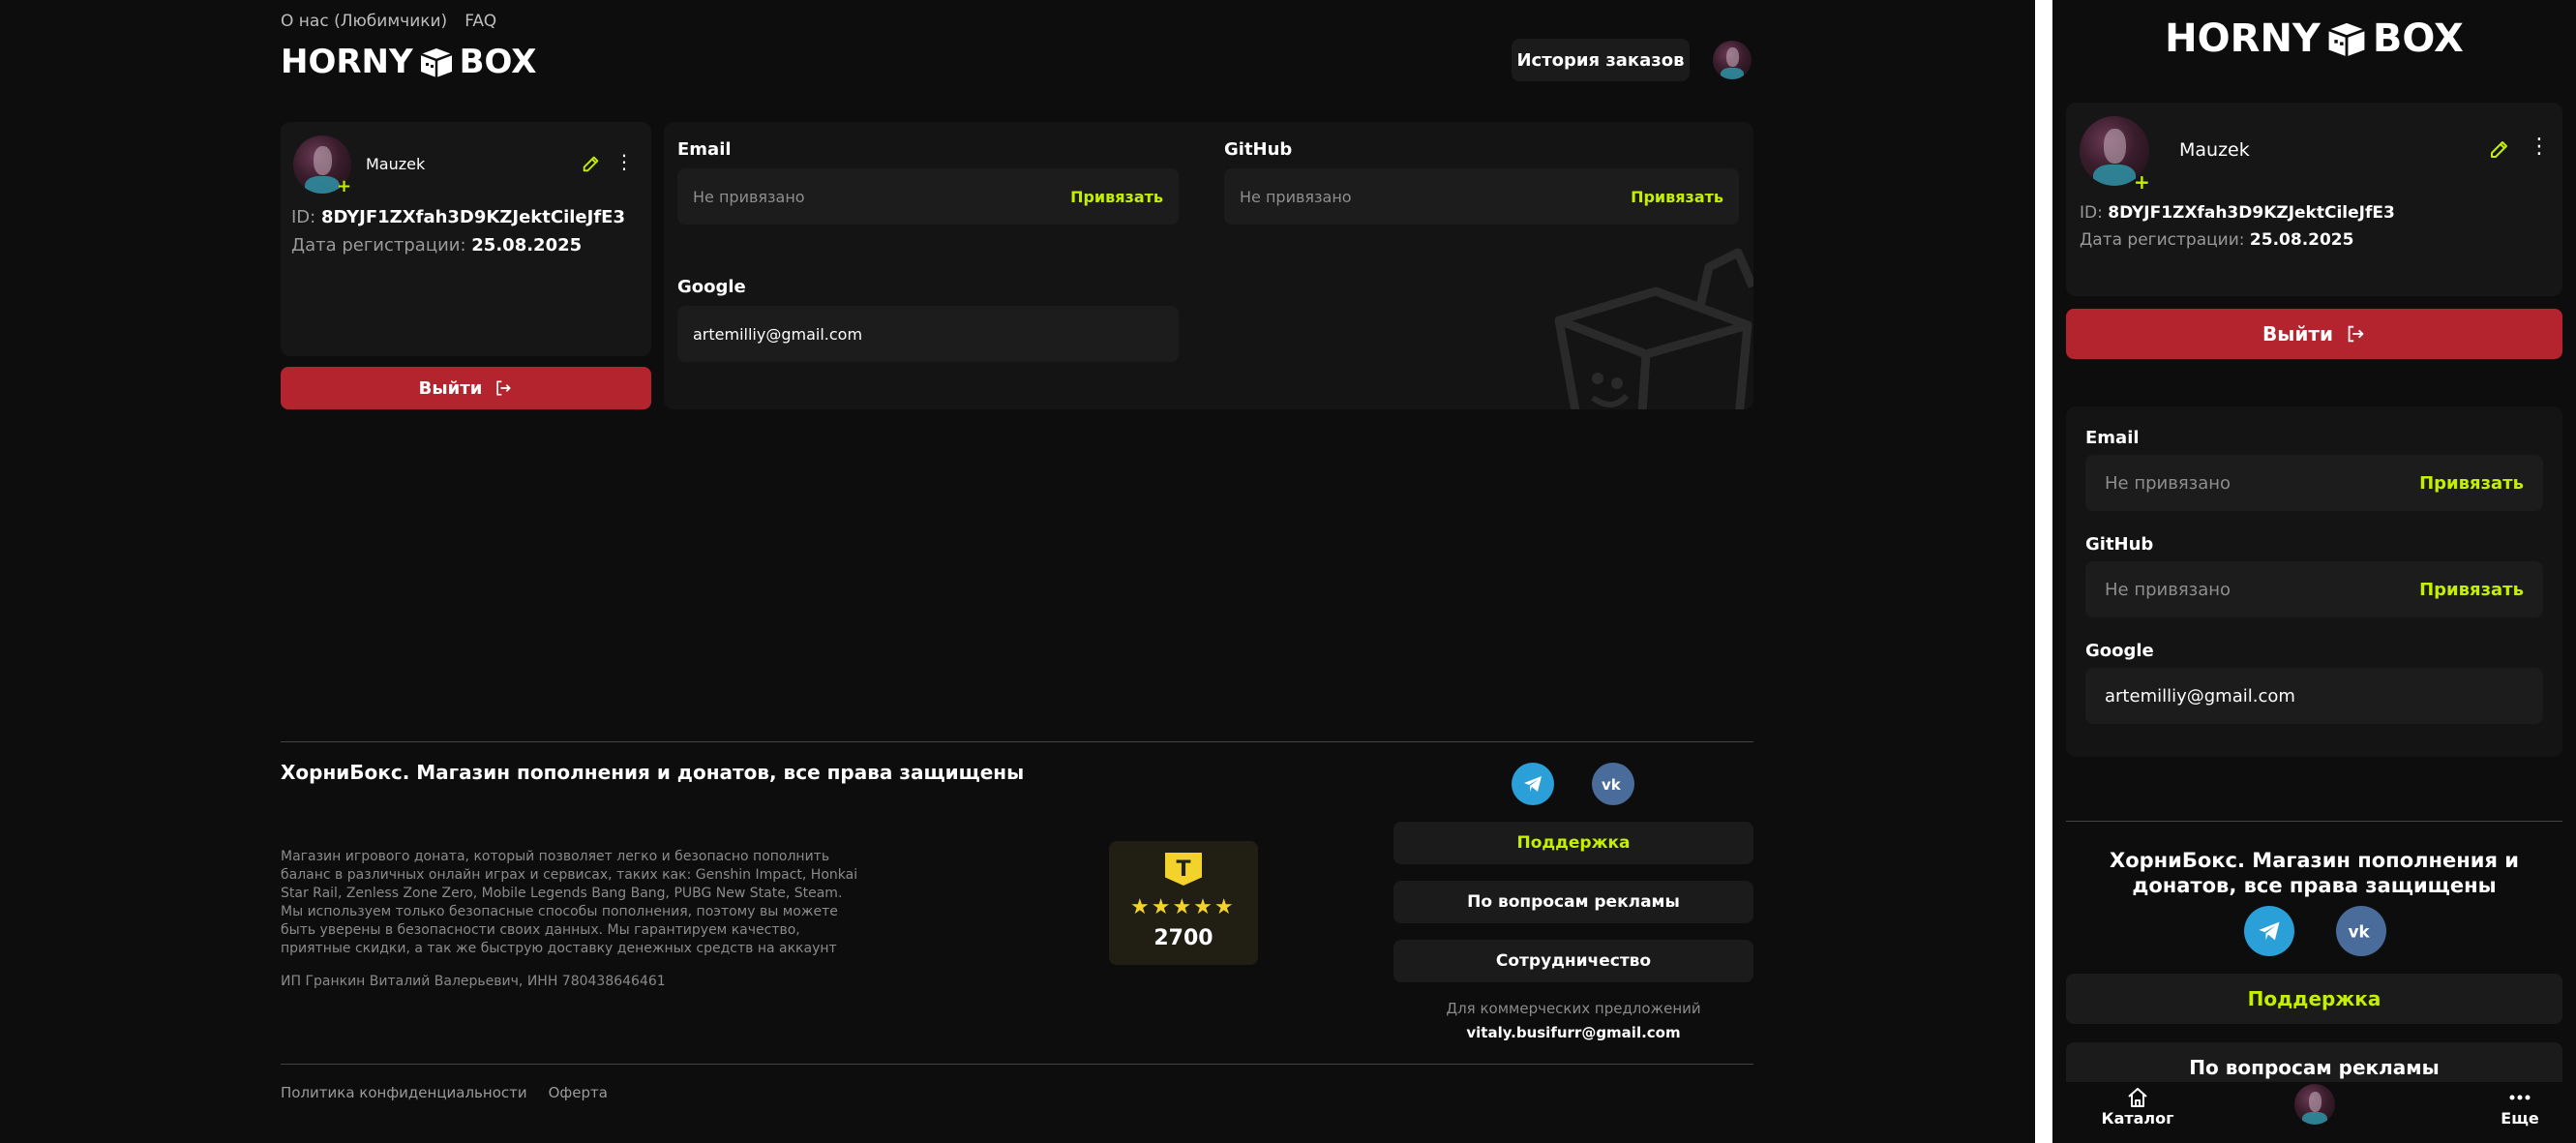 The width and height of the screenshot is (2576, 1143). Describe the element at coordinates (1677, 197) in the screenshot. I see `github-bind-button: Привязать` at that location.